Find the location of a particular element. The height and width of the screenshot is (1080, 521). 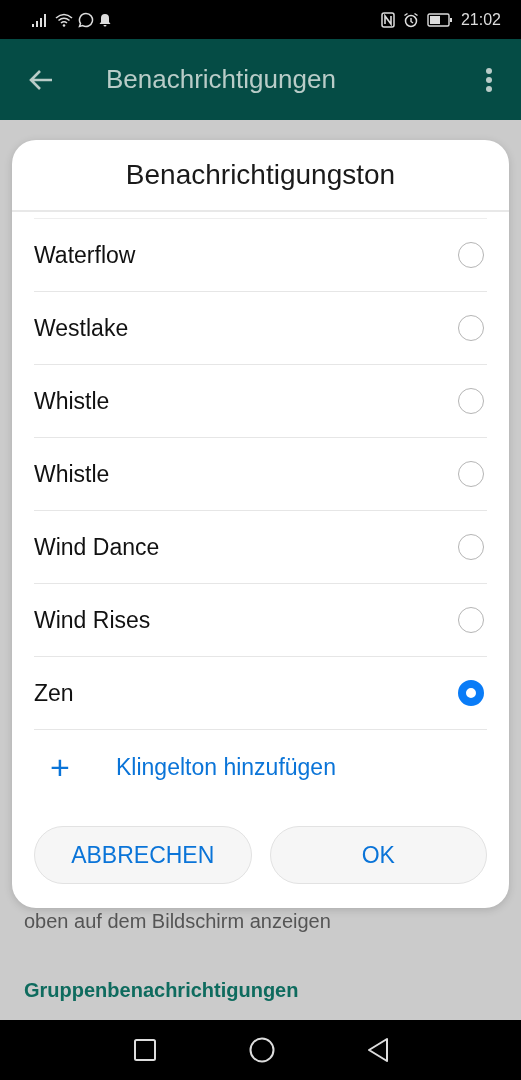

more-options-icon is located at coordinates (489, 79).